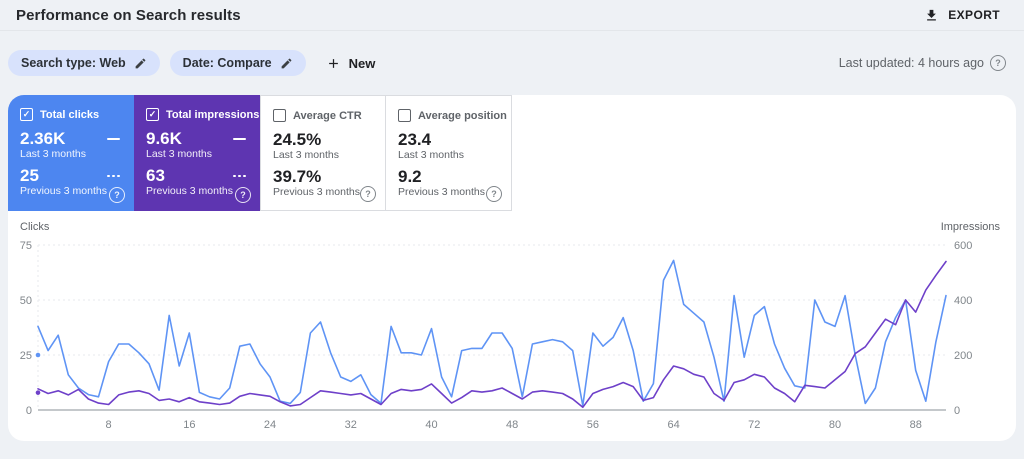 Image resolution: width=1024 pixels, height=459 pixels. What do you see at coordinates (327, 115) in the screenshot?
I see `card-label: Average CTR` at bounding box center [327, 115].